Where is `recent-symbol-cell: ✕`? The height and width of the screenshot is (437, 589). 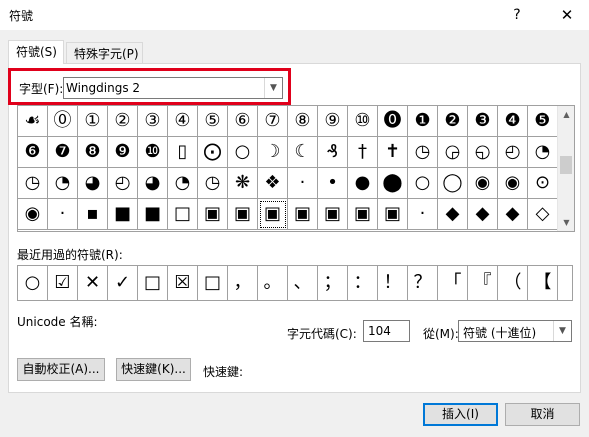
recent-symbol-cell: ✕ is located at coordinates (93, 283).